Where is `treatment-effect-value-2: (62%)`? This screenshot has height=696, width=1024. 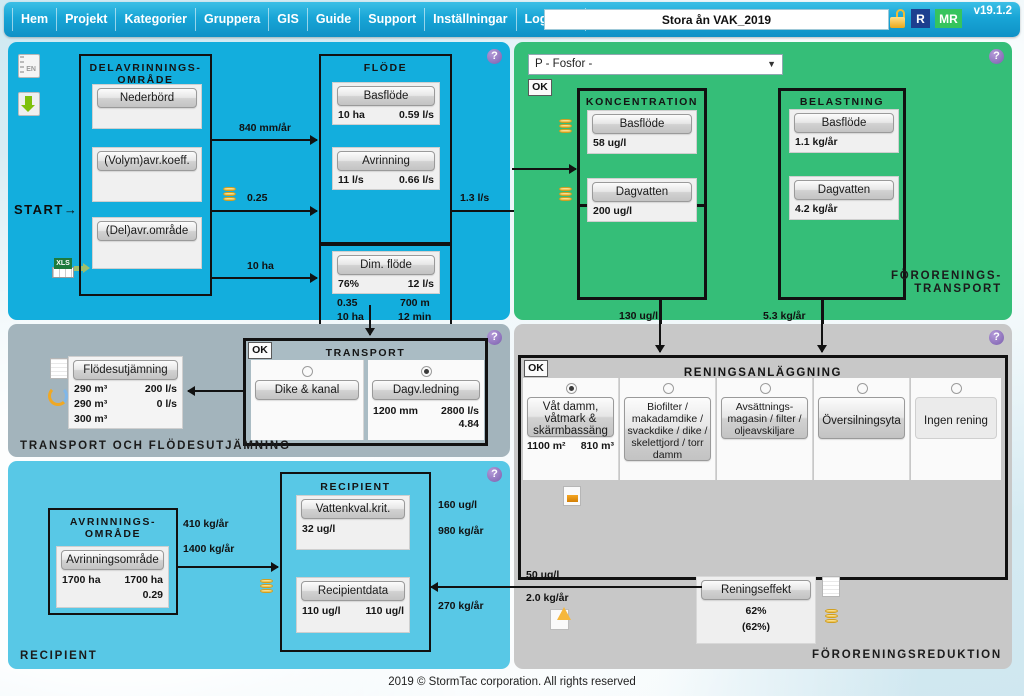 treatment-effect-value-2: (62%) is located at coordinates (755, 627).